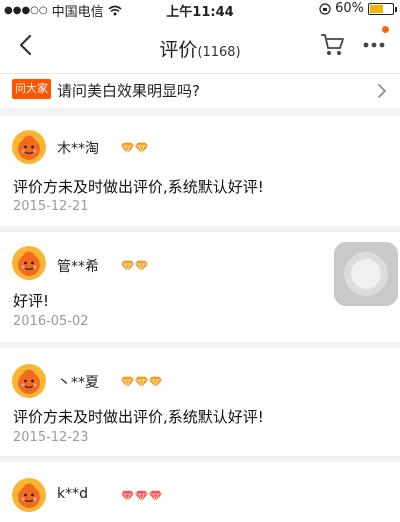  I want to click on reviewer-nickname: k**d, so click(72, 494).